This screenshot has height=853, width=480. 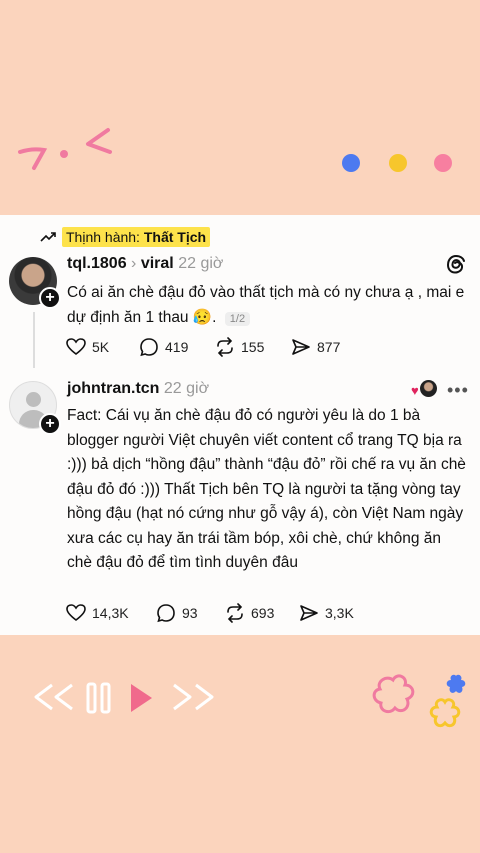 I want to click on post2-actions: 14,3K 93 693 3,3K, so click(x=210, y=613).